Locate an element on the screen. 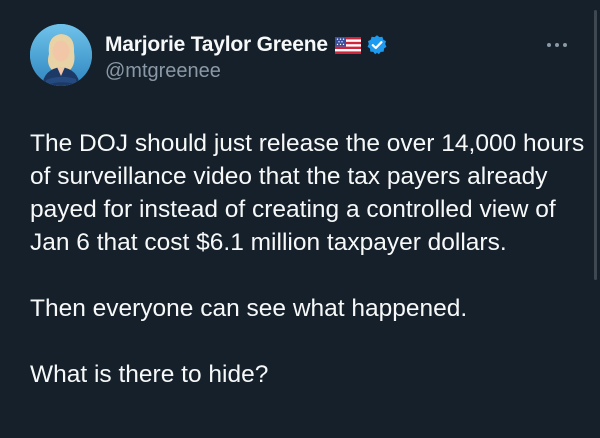 This screenshot has width=600, height=438. avatar is located at coordinates (61, 55).